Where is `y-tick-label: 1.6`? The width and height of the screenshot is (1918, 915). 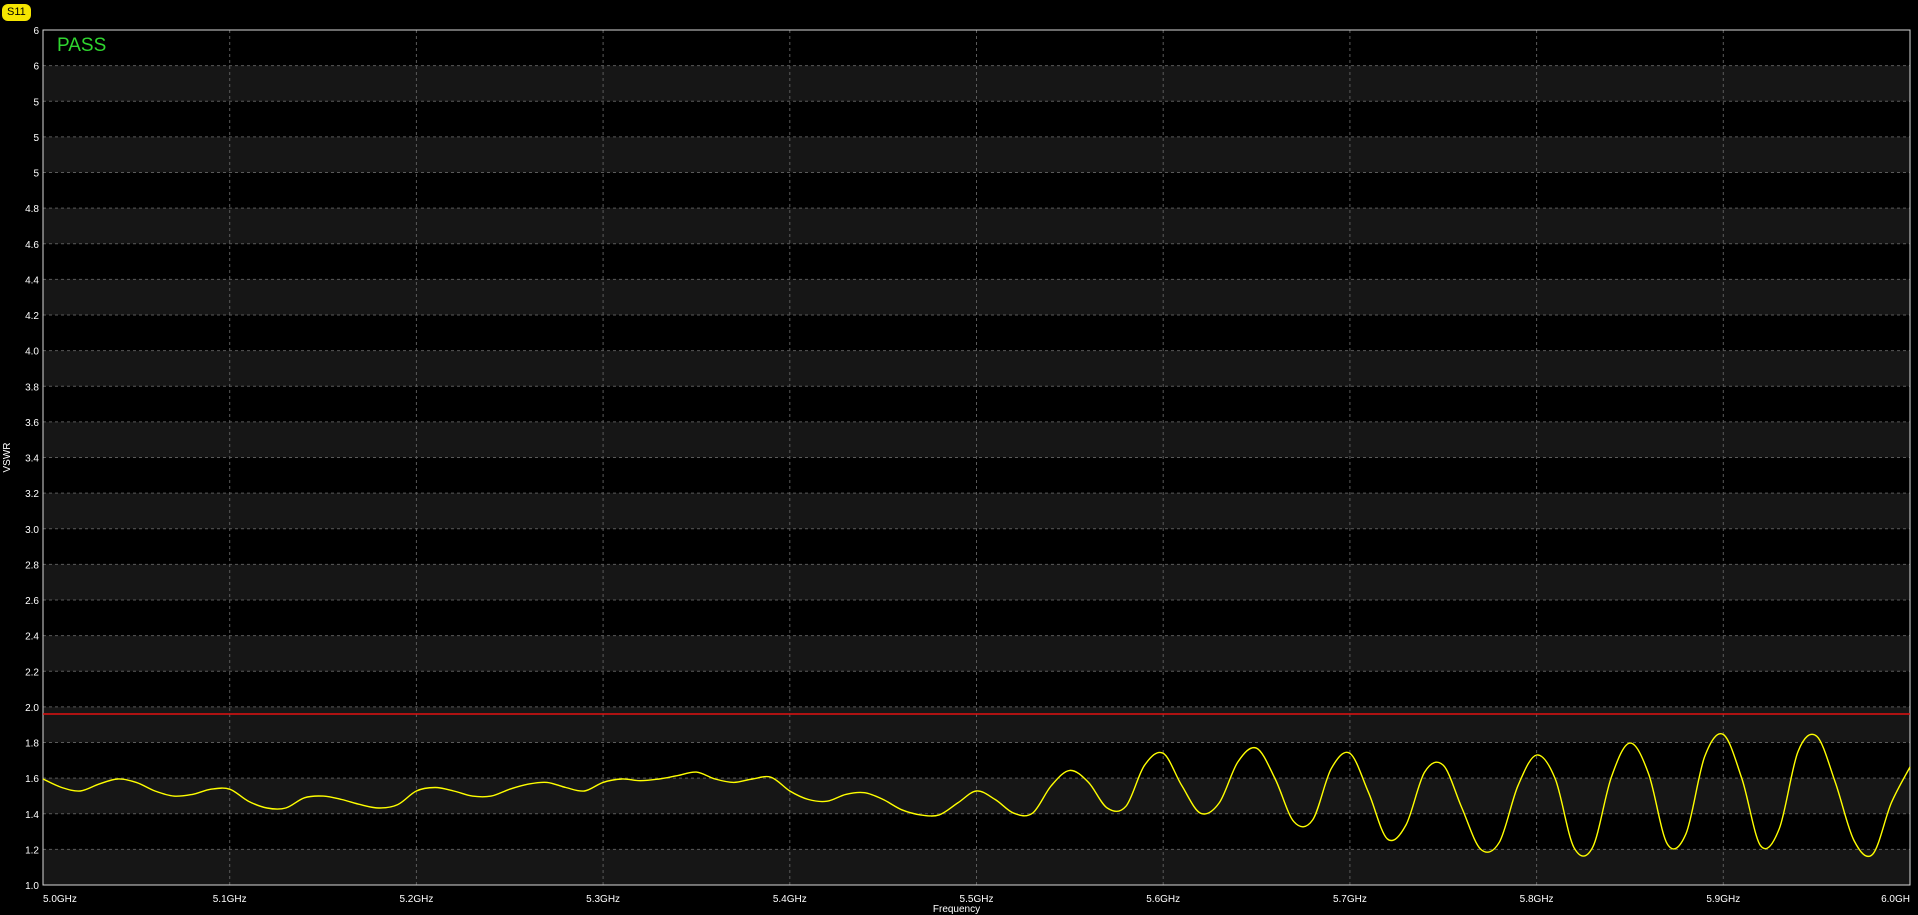 y-tick-label: 1.6 is located at coordinates (32, 779).